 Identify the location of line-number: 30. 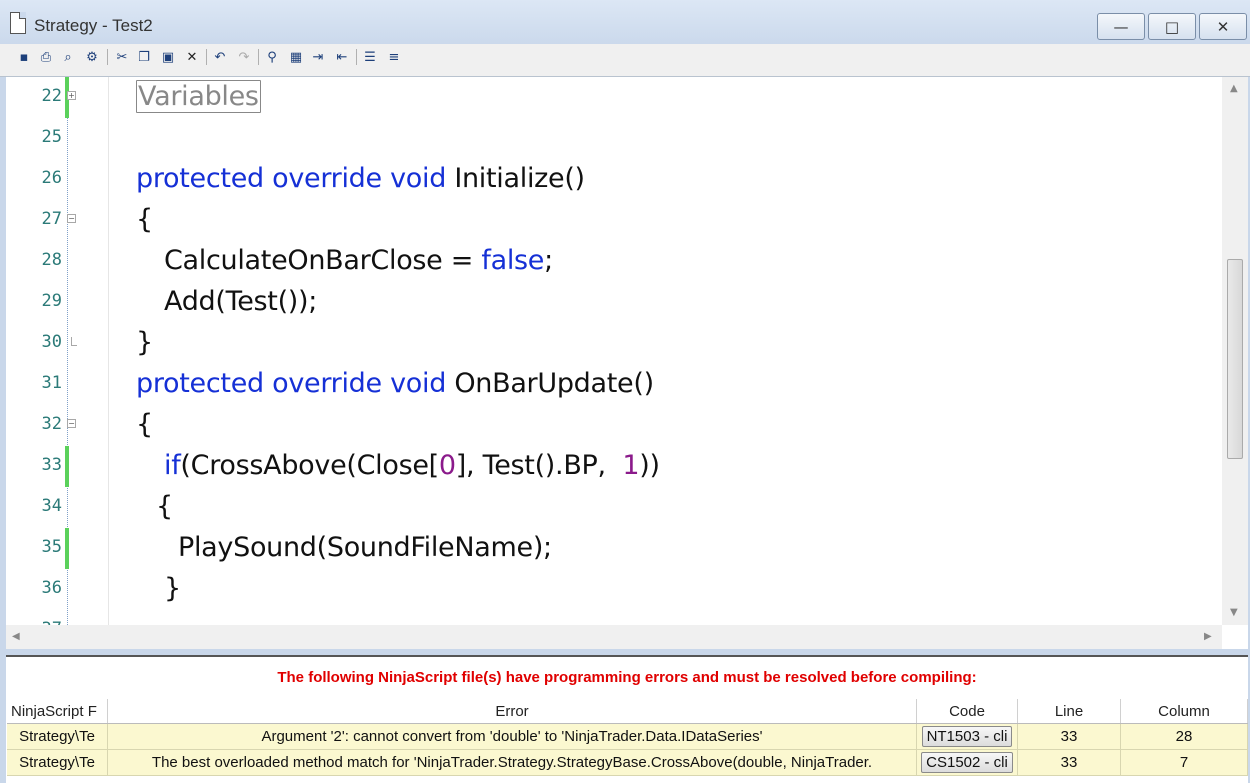
(51, 342).